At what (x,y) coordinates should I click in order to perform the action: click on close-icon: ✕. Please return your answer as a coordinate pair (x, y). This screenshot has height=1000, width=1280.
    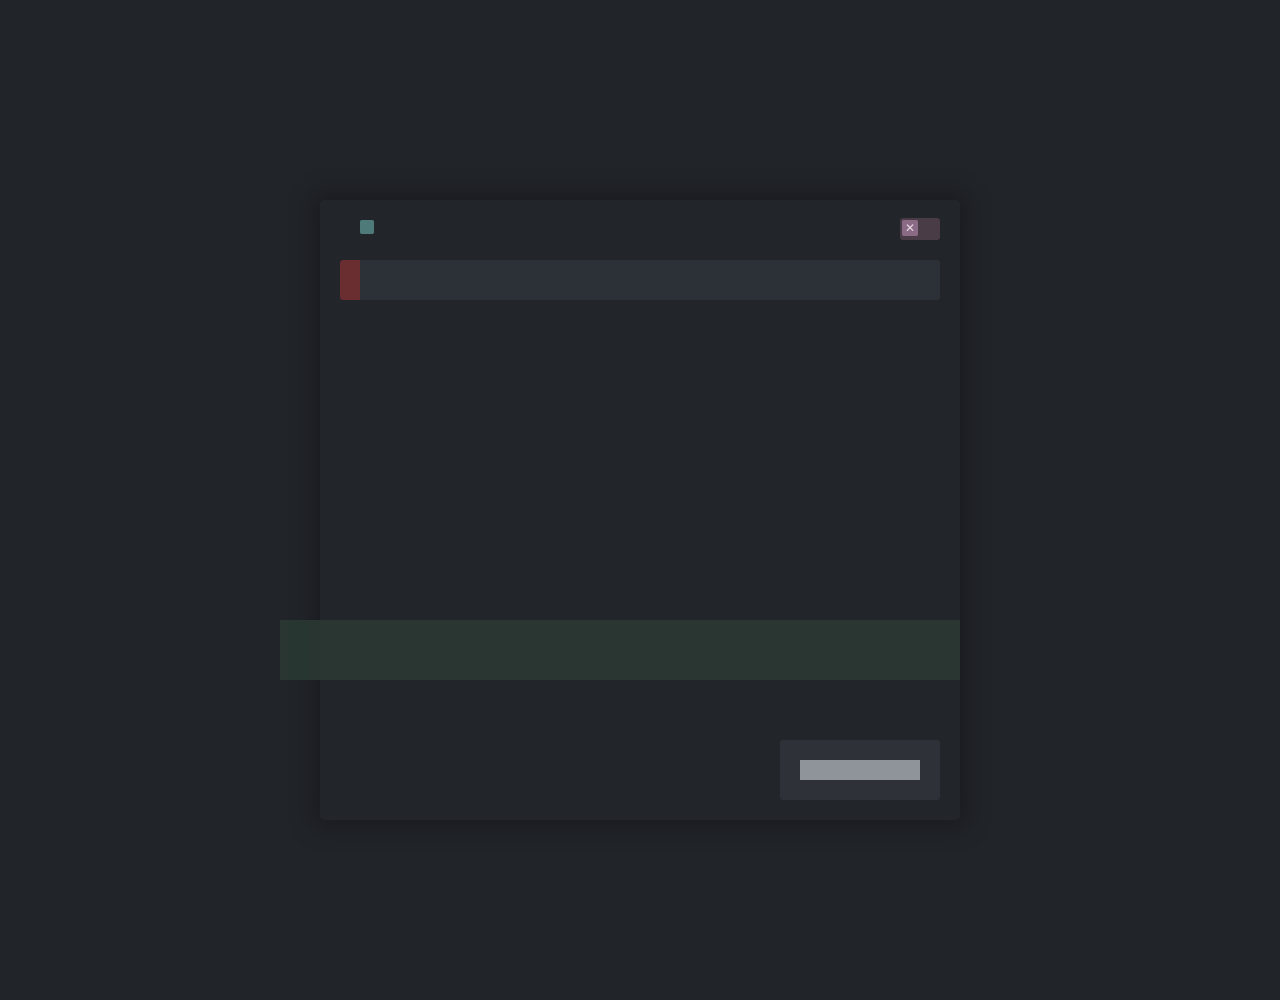
    Looking at the image, I should click on (910, 228).